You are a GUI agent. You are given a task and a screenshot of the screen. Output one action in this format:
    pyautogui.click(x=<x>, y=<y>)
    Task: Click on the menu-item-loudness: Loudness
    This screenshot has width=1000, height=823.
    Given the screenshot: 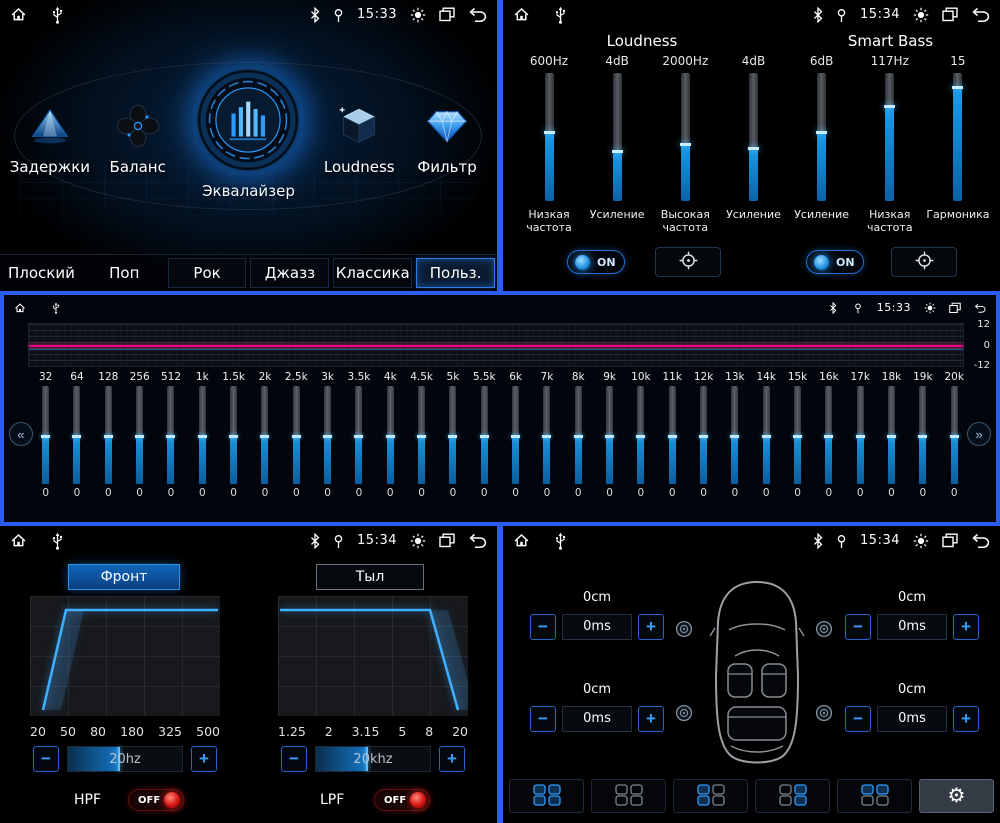 What is the action you would take?
    pyautogui.click(x=359, y=120)
    